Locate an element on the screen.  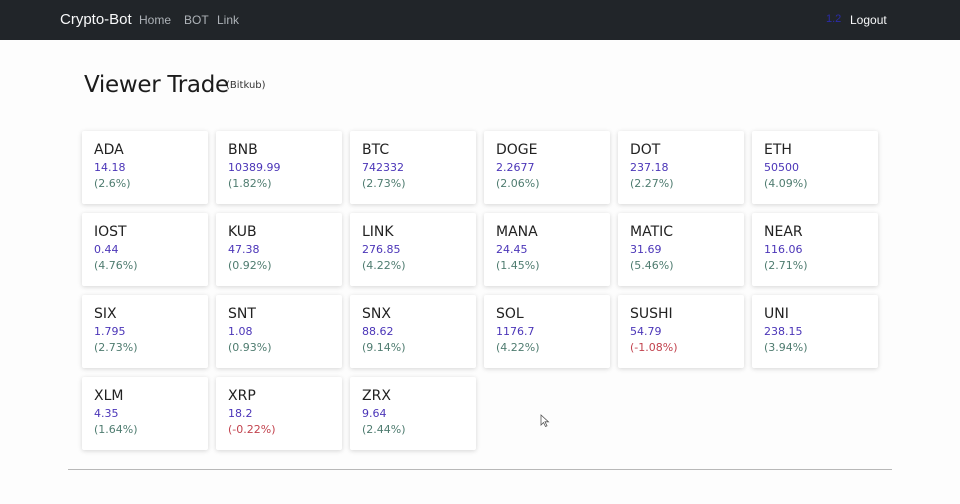
coin-change: (3.94%) is located at coordinates (786, 347).